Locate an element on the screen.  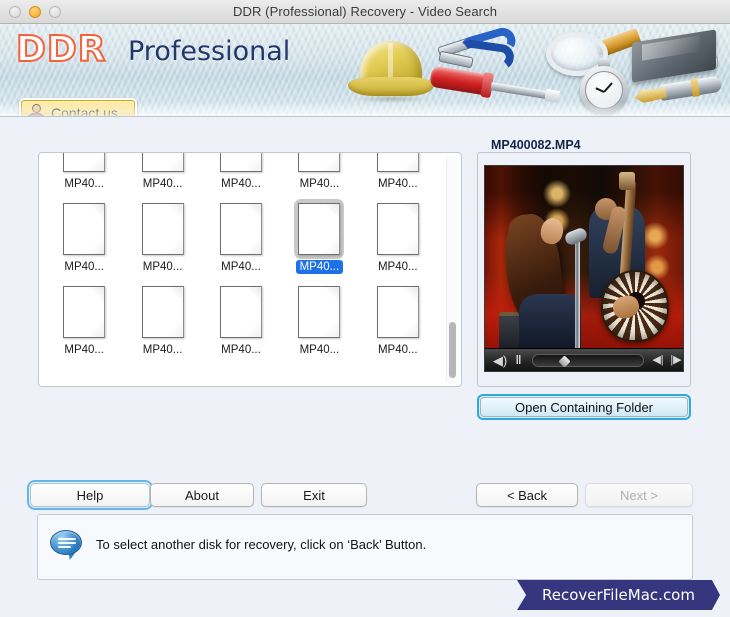
video-player-controls: ◀) ‖ ◀| |▶ is located at coordinates (584, 359).